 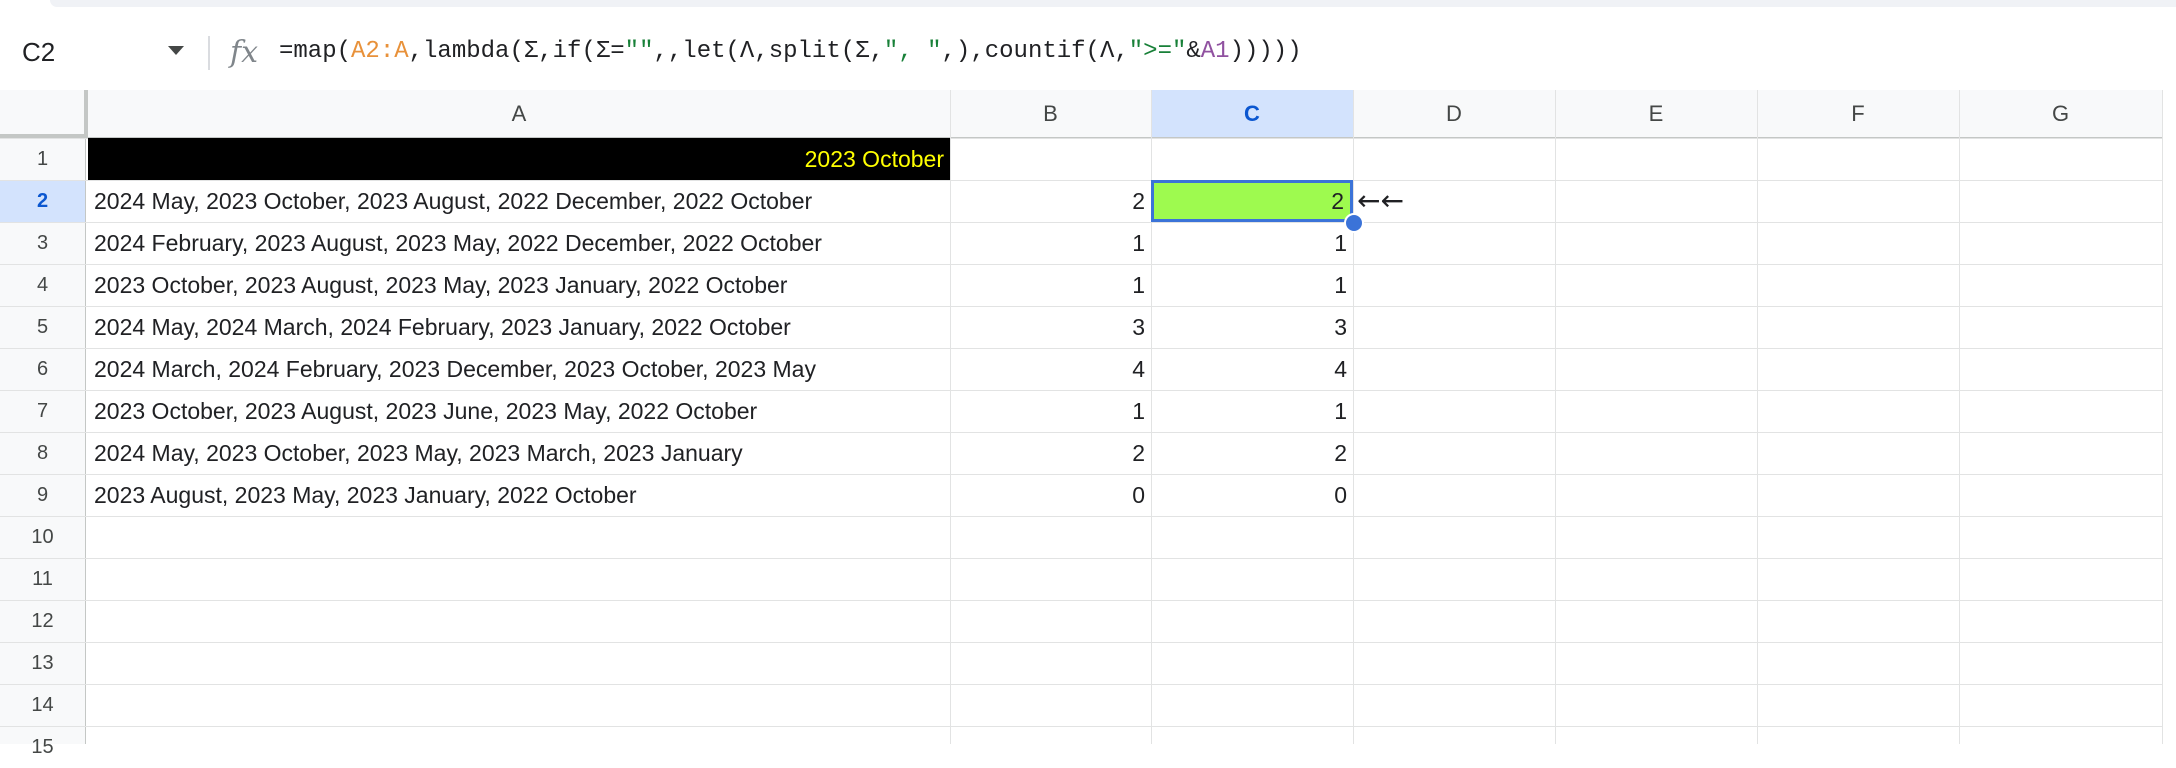 What do you see at coordinates (516, 51) in the screenshot?
I see `formula-token: ,lambda(Σ,if(Σ=` at bounding box center [516, 51].